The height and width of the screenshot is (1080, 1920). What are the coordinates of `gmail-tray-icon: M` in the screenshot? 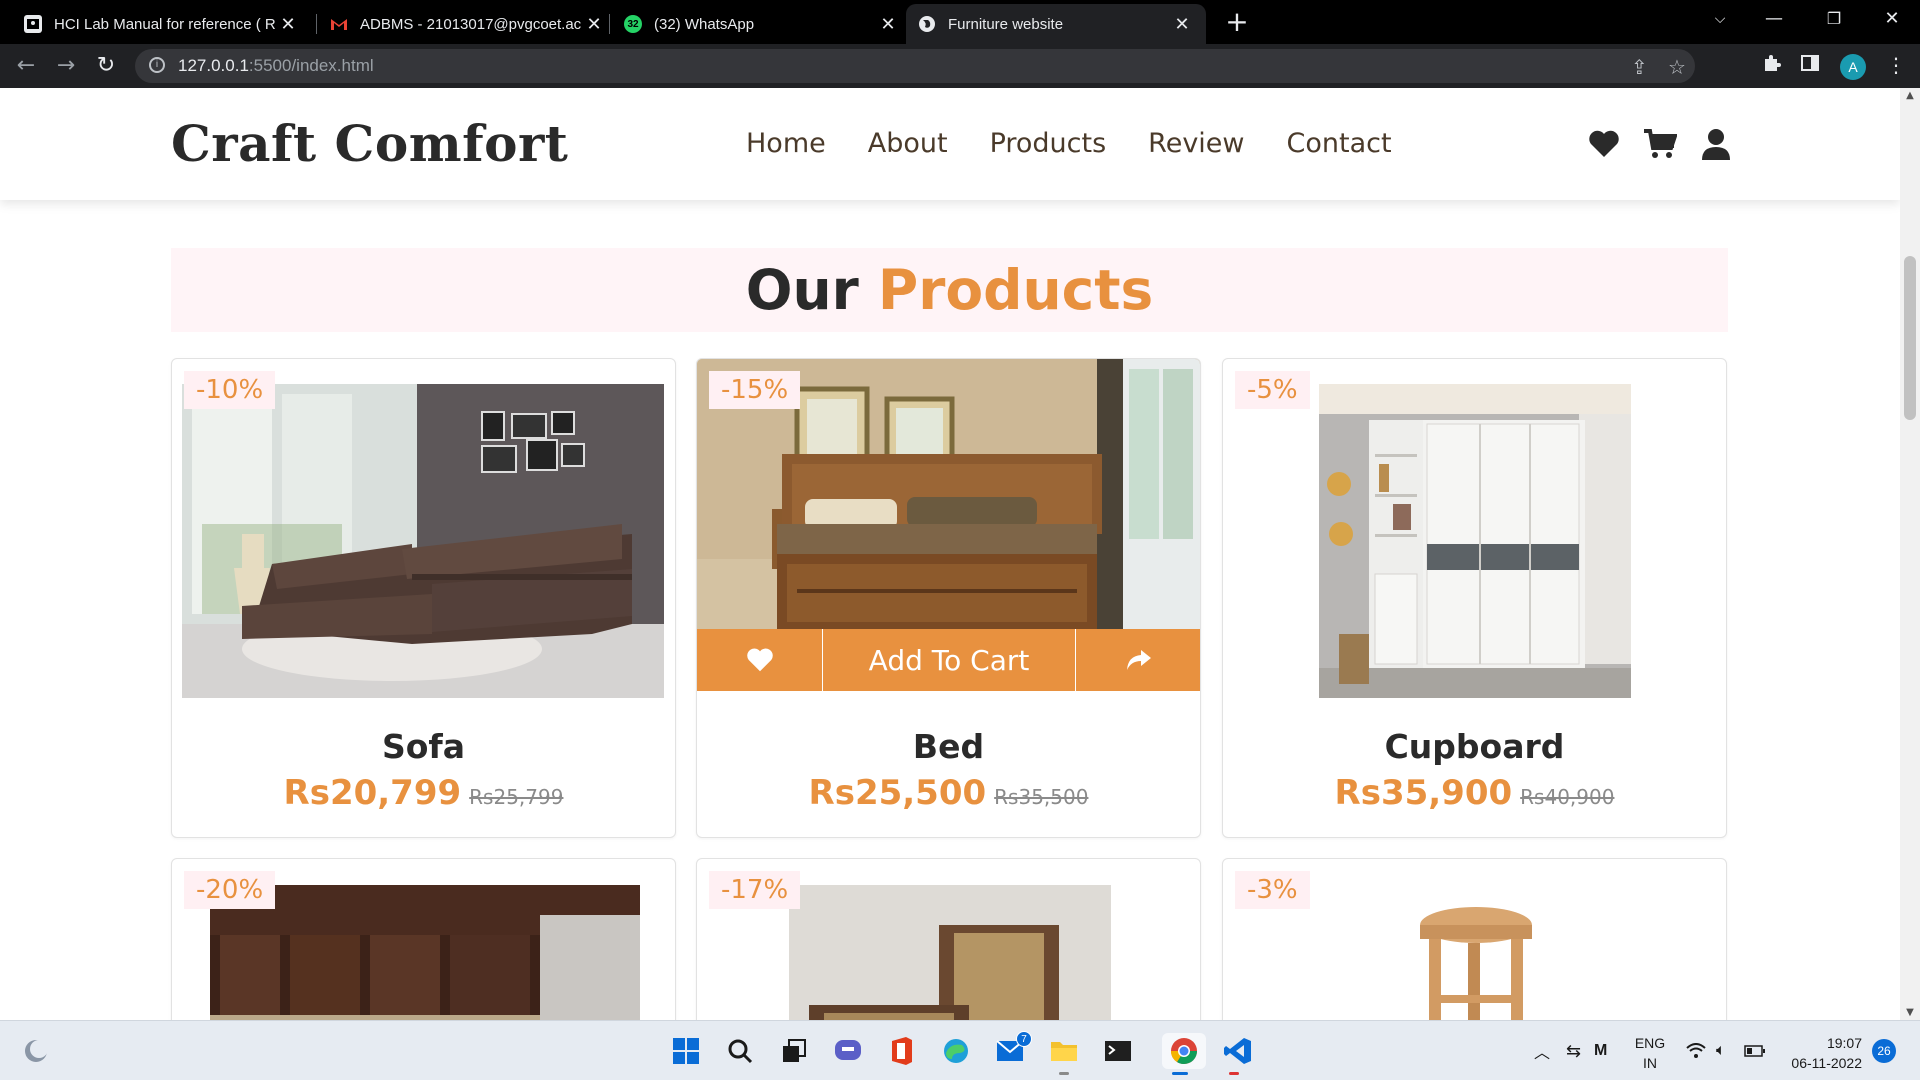 It's located at (1600, 1050).